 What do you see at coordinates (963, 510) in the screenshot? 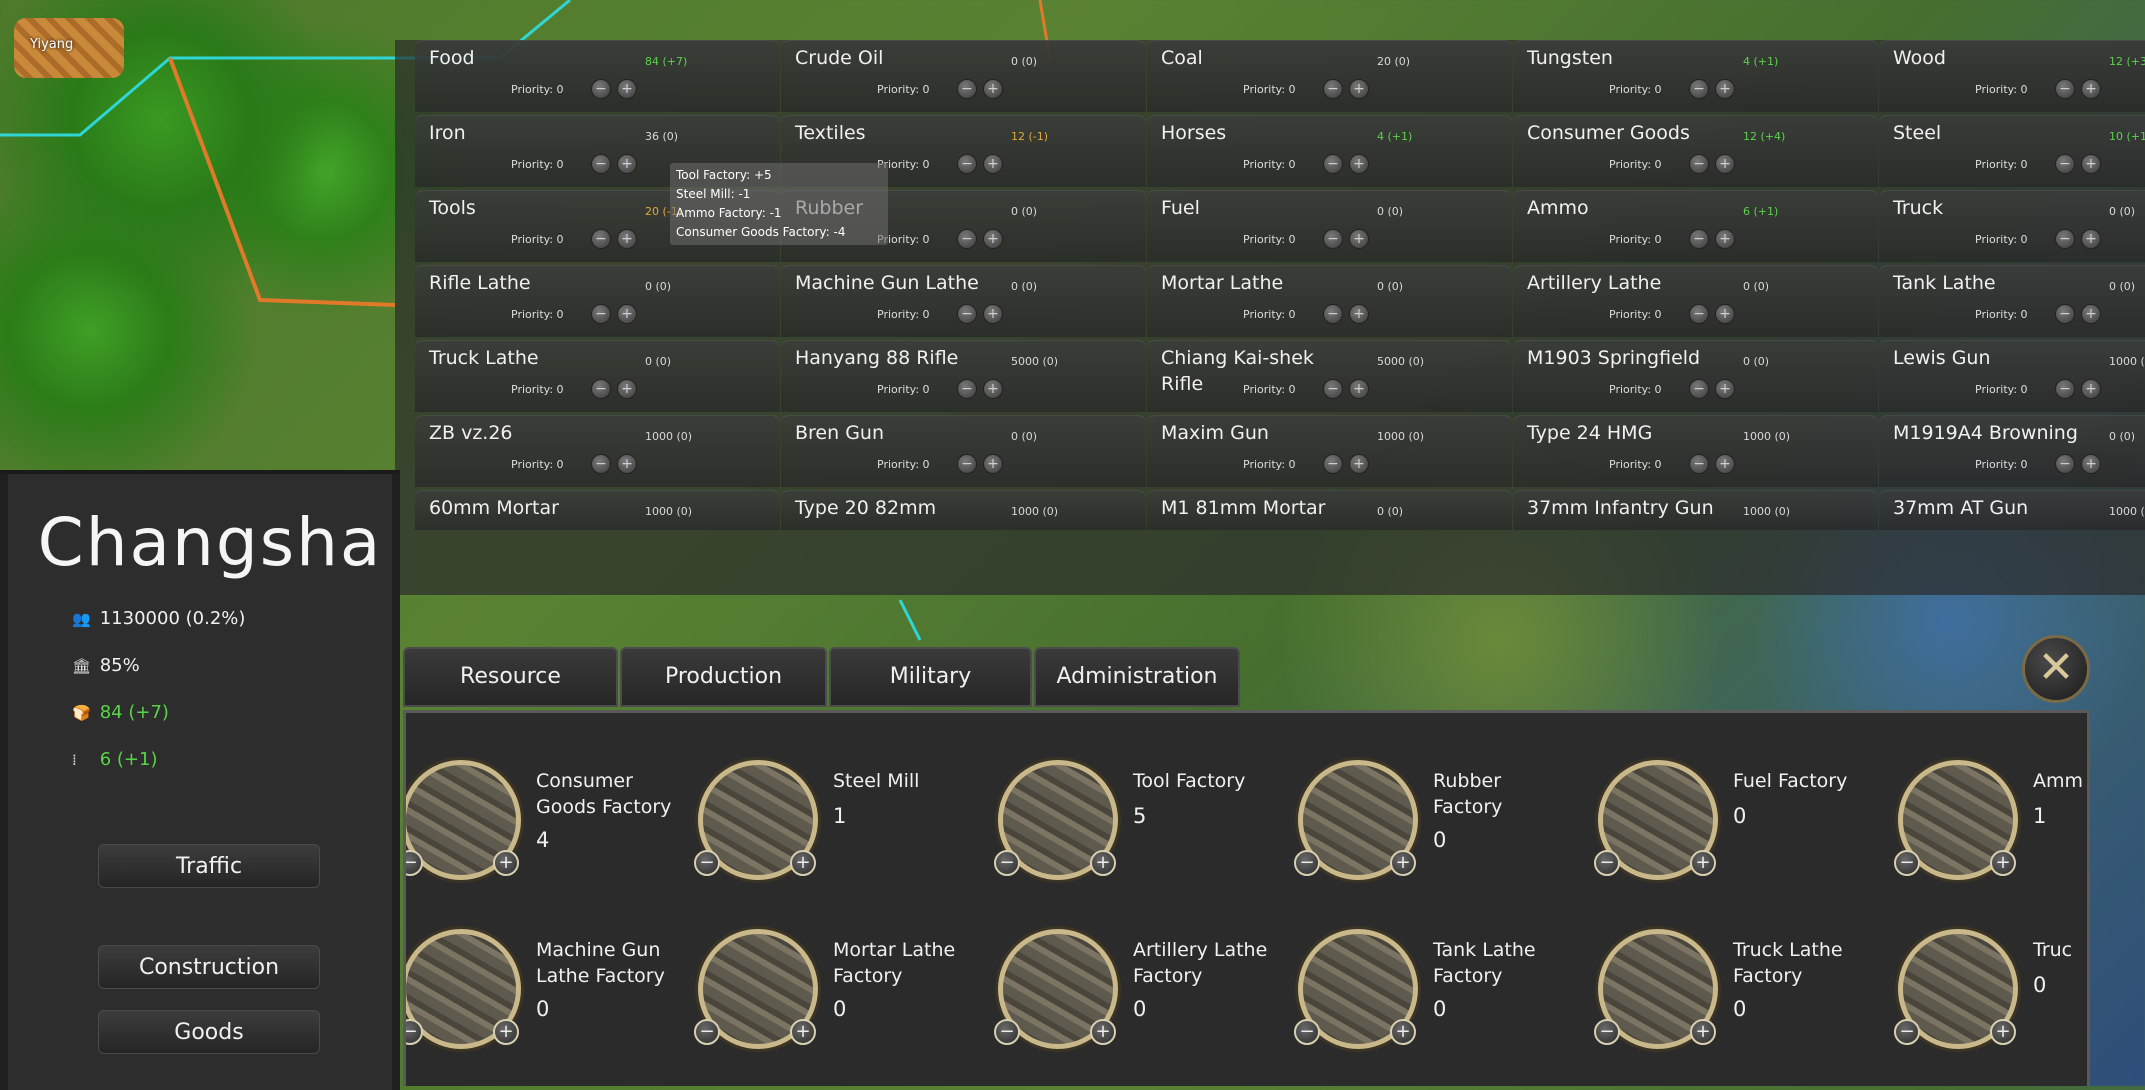
I see `resource-card: Type 20 82mm 1000 (0)` at bounding box center [963, 510].